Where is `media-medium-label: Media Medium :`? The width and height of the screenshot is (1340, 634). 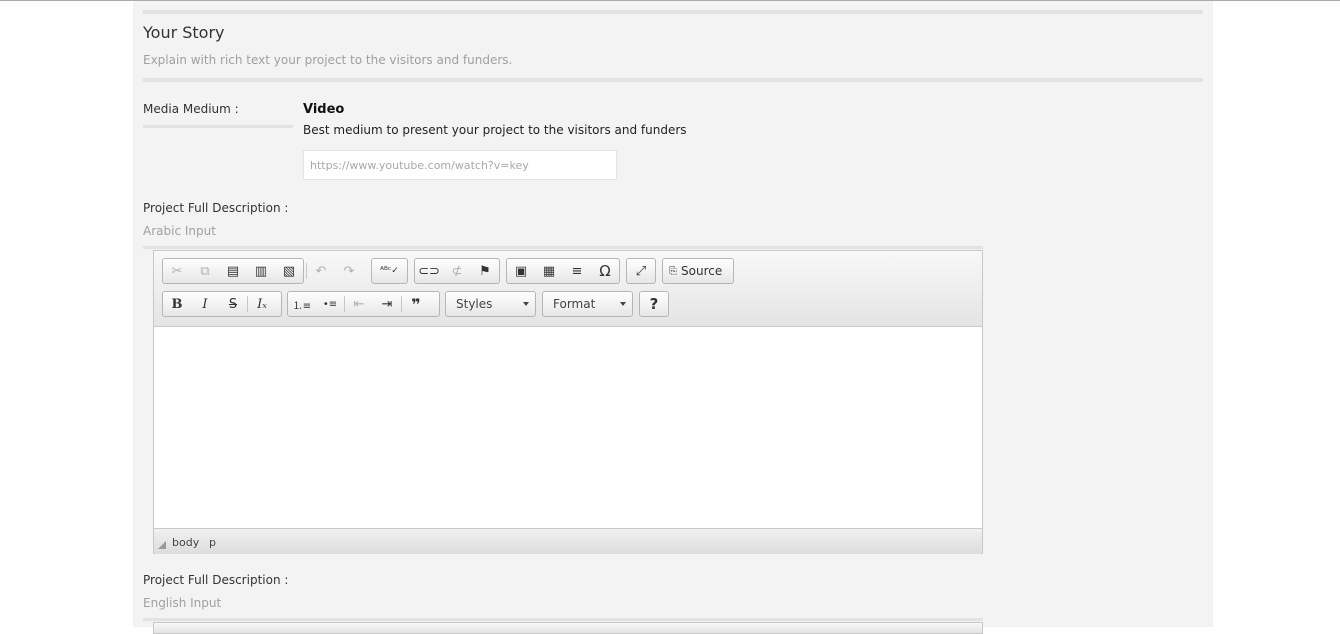 media-medium-label: Media Medium : is located at coordinates (191, 109).